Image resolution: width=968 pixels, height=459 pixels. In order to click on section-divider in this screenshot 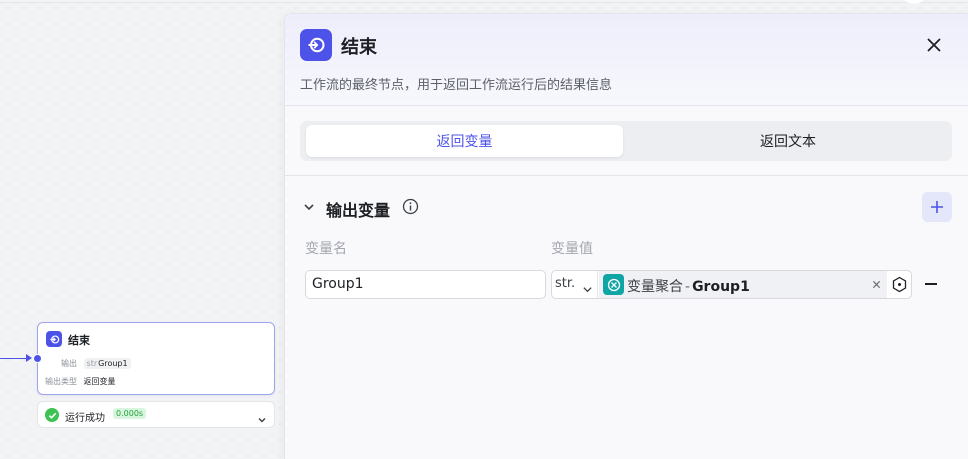, I will do `click(626, 175)`.